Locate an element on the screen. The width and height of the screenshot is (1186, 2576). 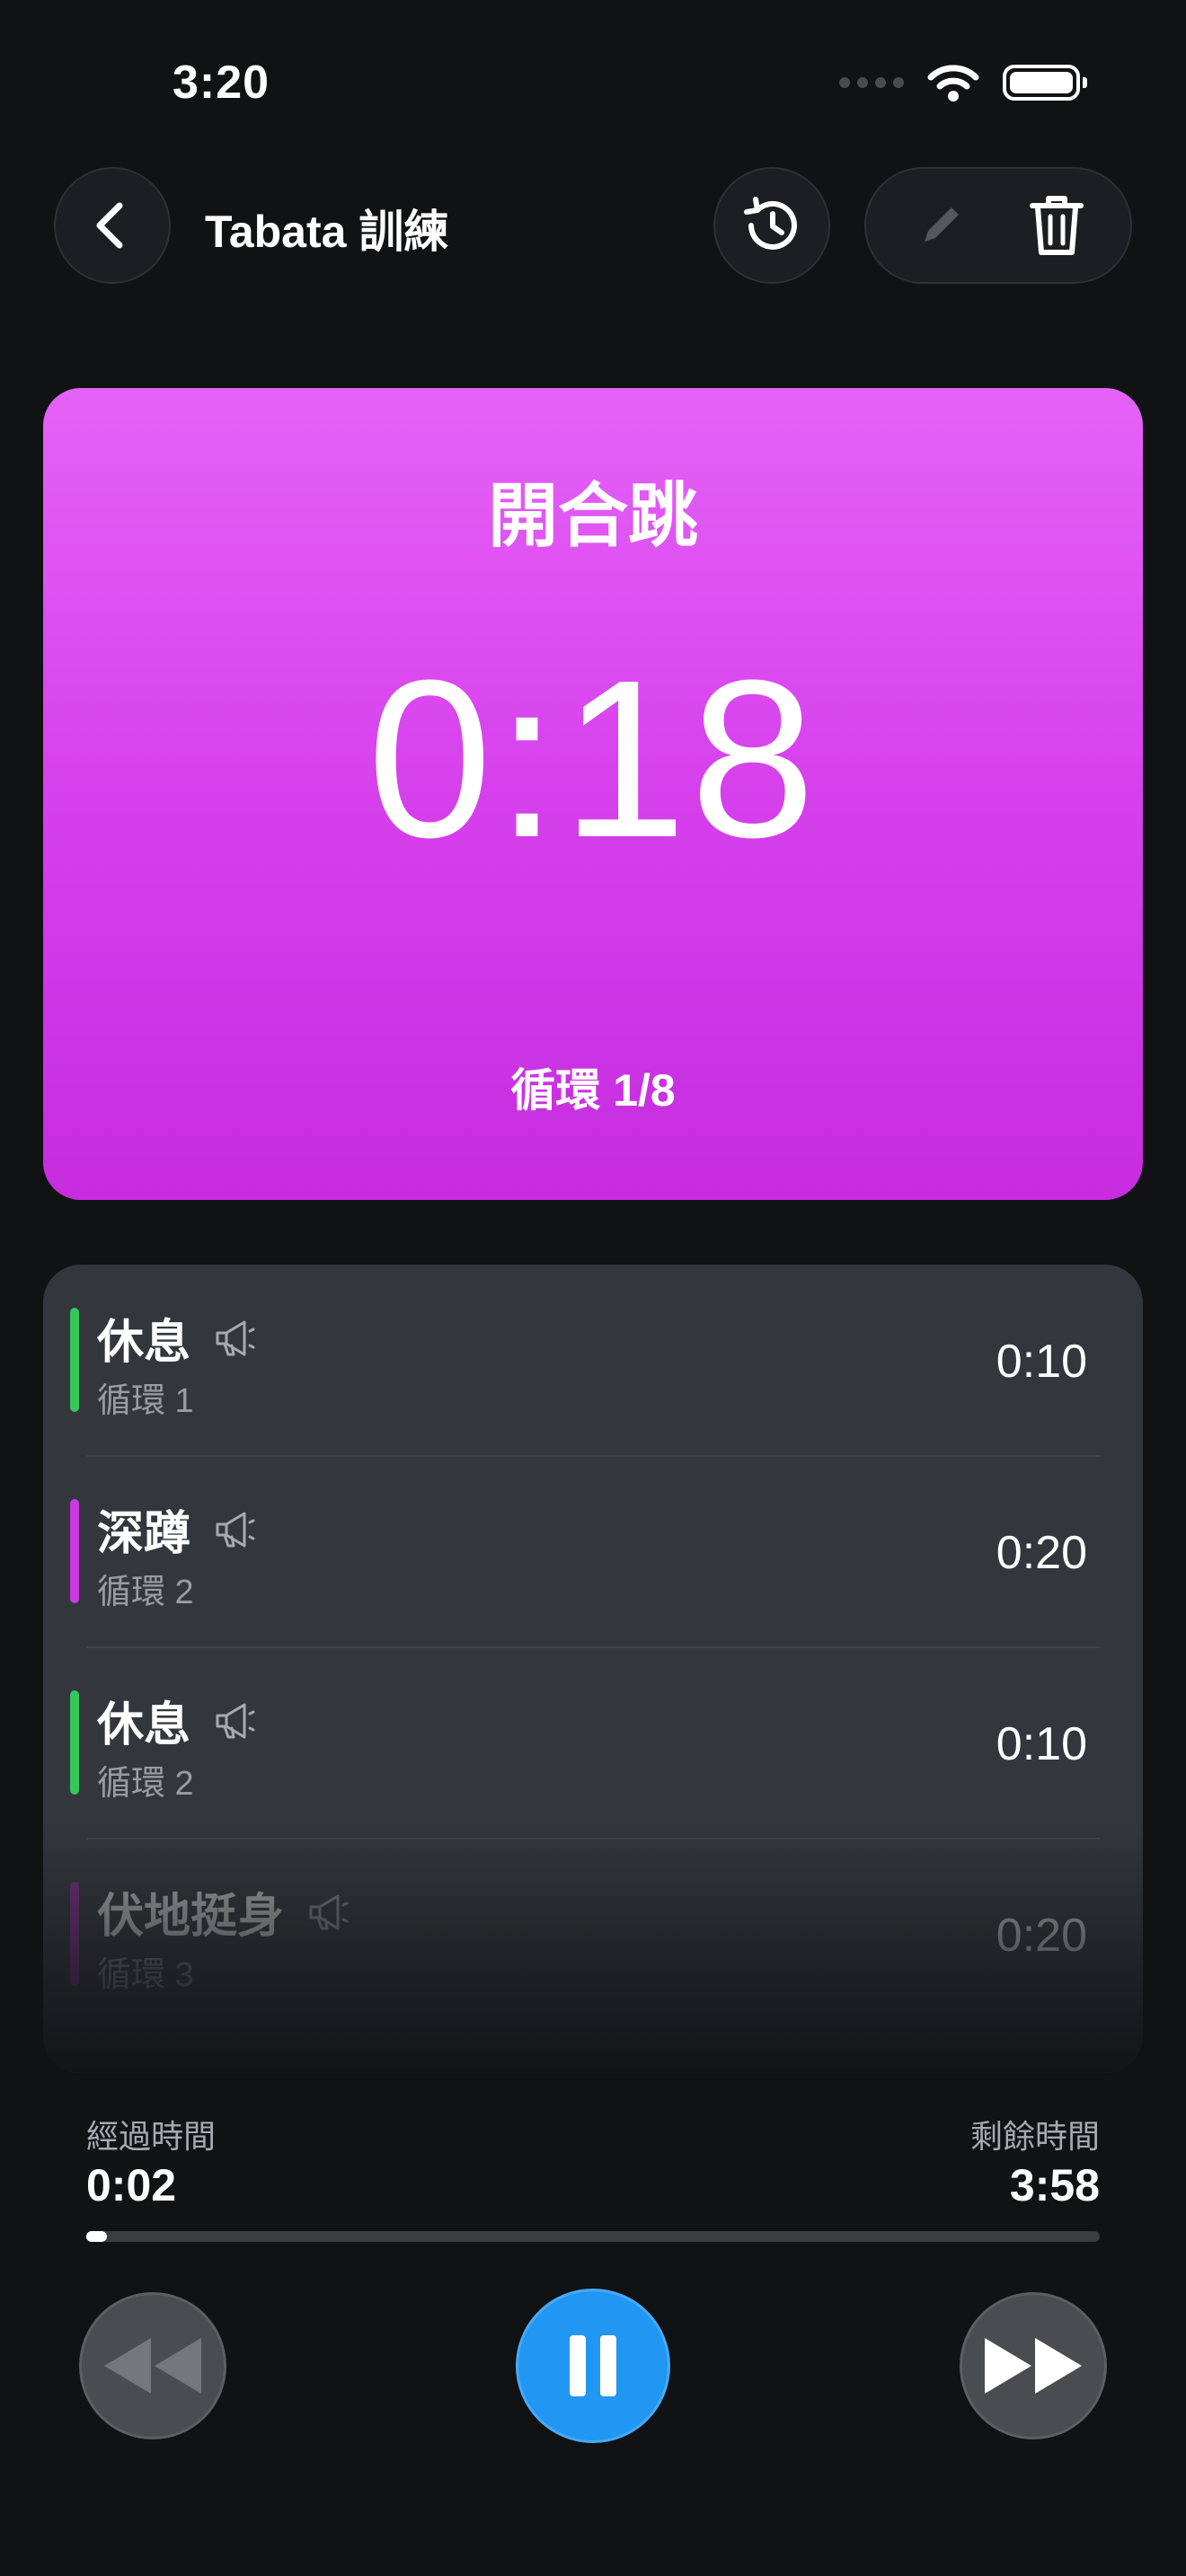
interval-round: 循環 3 is located at coordinates (145, 1975).